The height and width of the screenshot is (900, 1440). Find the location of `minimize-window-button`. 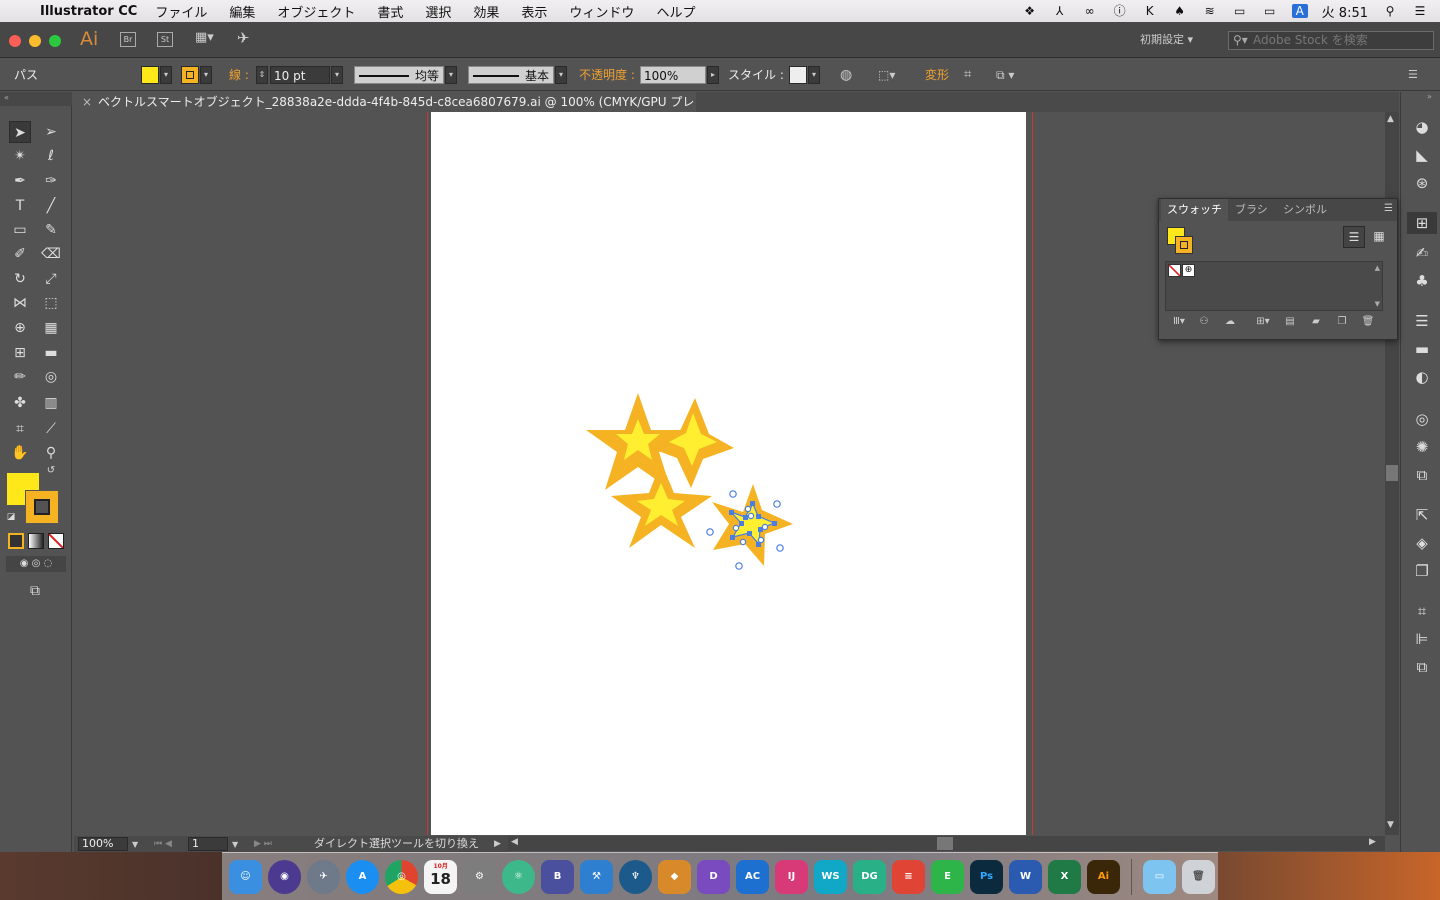

minimize-window-button is located at coordinates (35, 41).